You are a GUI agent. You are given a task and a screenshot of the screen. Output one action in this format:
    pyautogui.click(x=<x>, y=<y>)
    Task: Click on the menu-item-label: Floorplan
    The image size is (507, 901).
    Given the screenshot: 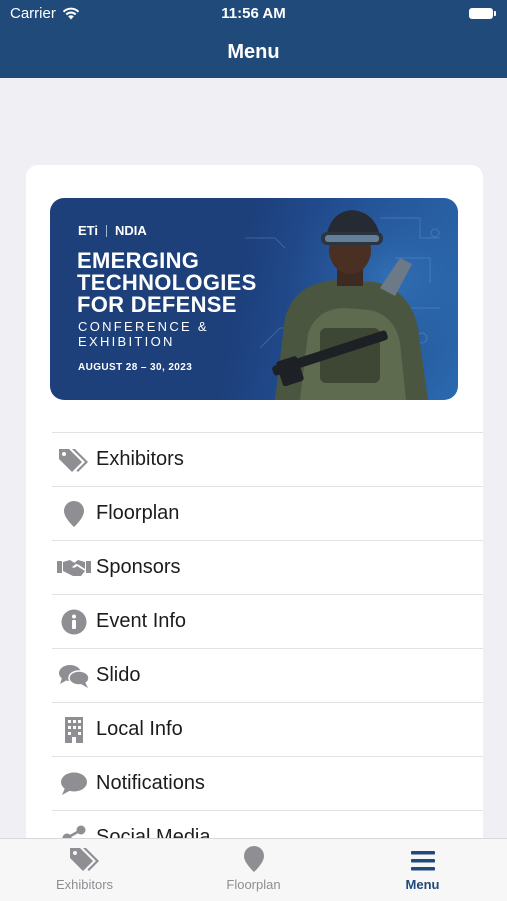 What is the action you would take?
    pyautogui.click(x=138, y=513)
    